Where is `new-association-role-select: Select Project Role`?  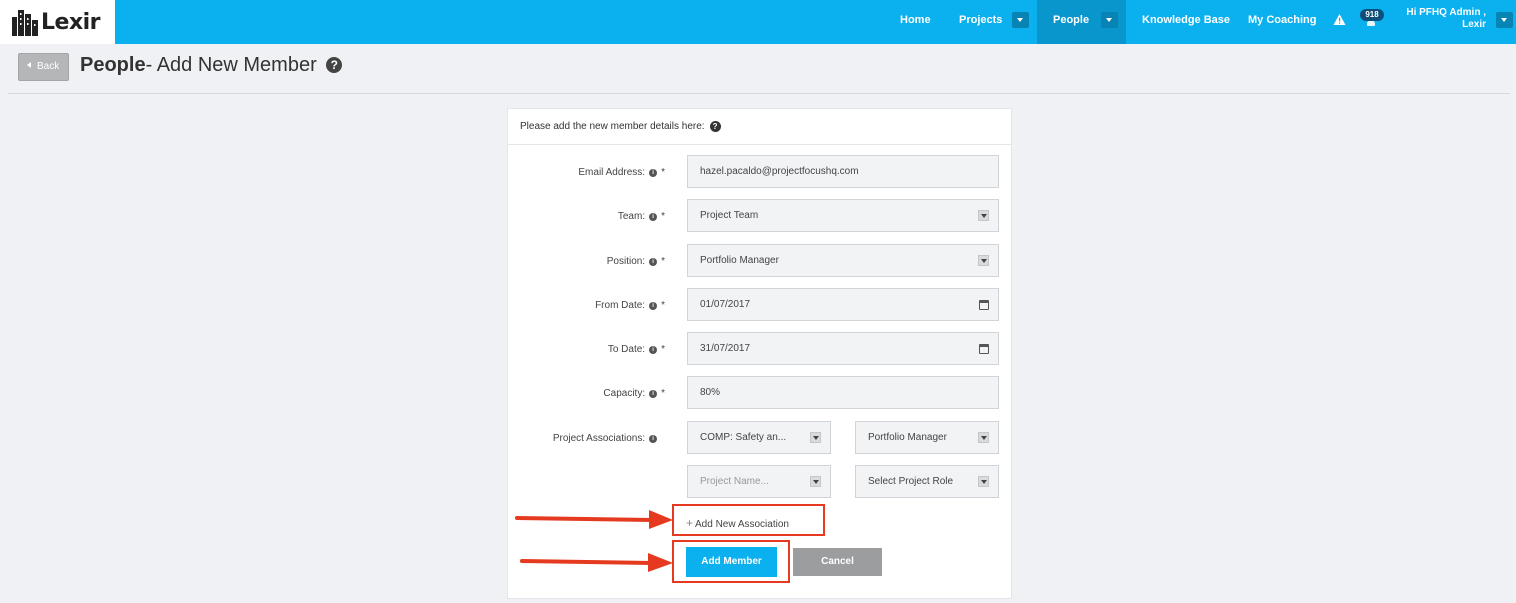 new-association-role-select: Select Project Role is located at coordinates (927, 481).